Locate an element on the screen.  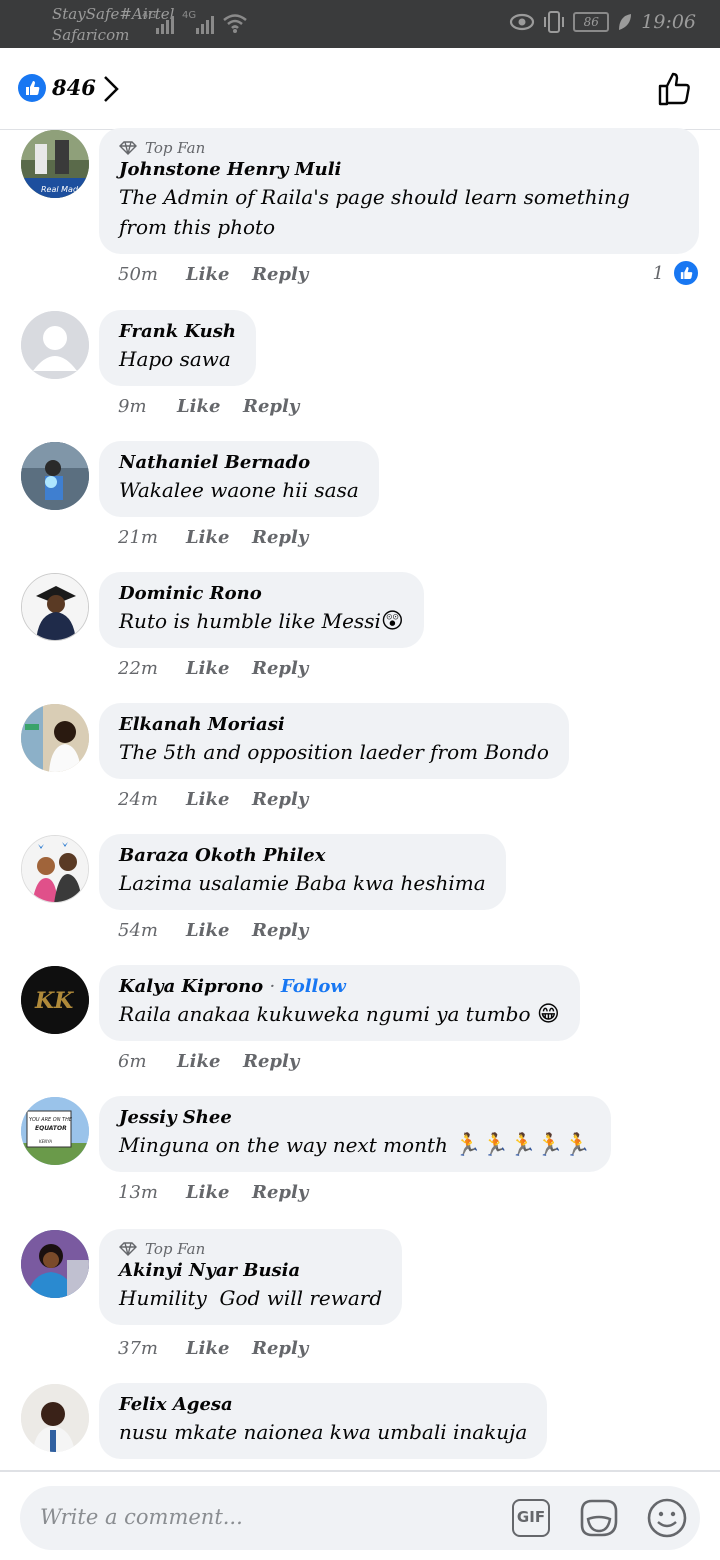
status-bar: StaySafe#Airtel Safaricom 4G 4G 86 19:06 is located at coordinates (360, 24).